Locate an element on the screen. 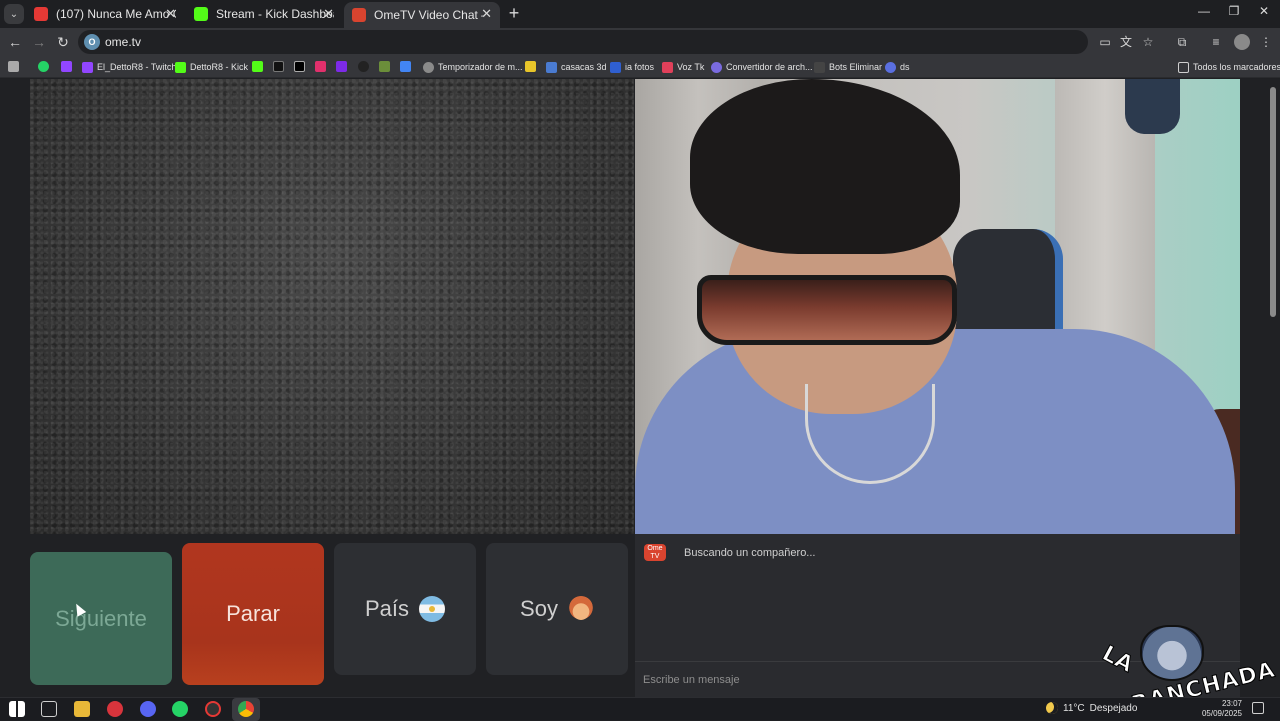  cast-icon: ▭ is located at coordinates (1105, 42).